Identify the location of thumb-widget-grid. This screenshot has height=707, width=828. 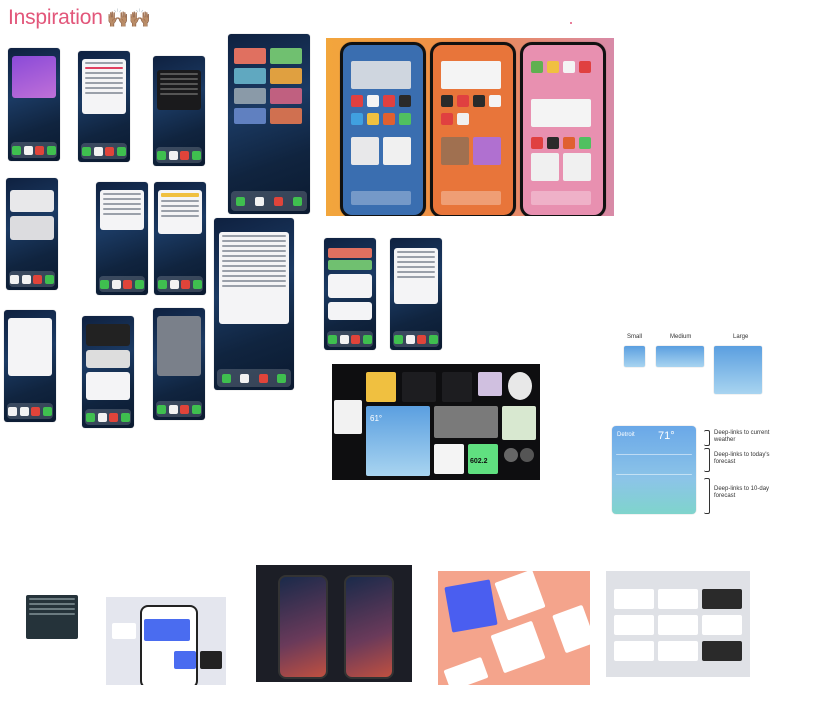
(678, 624).